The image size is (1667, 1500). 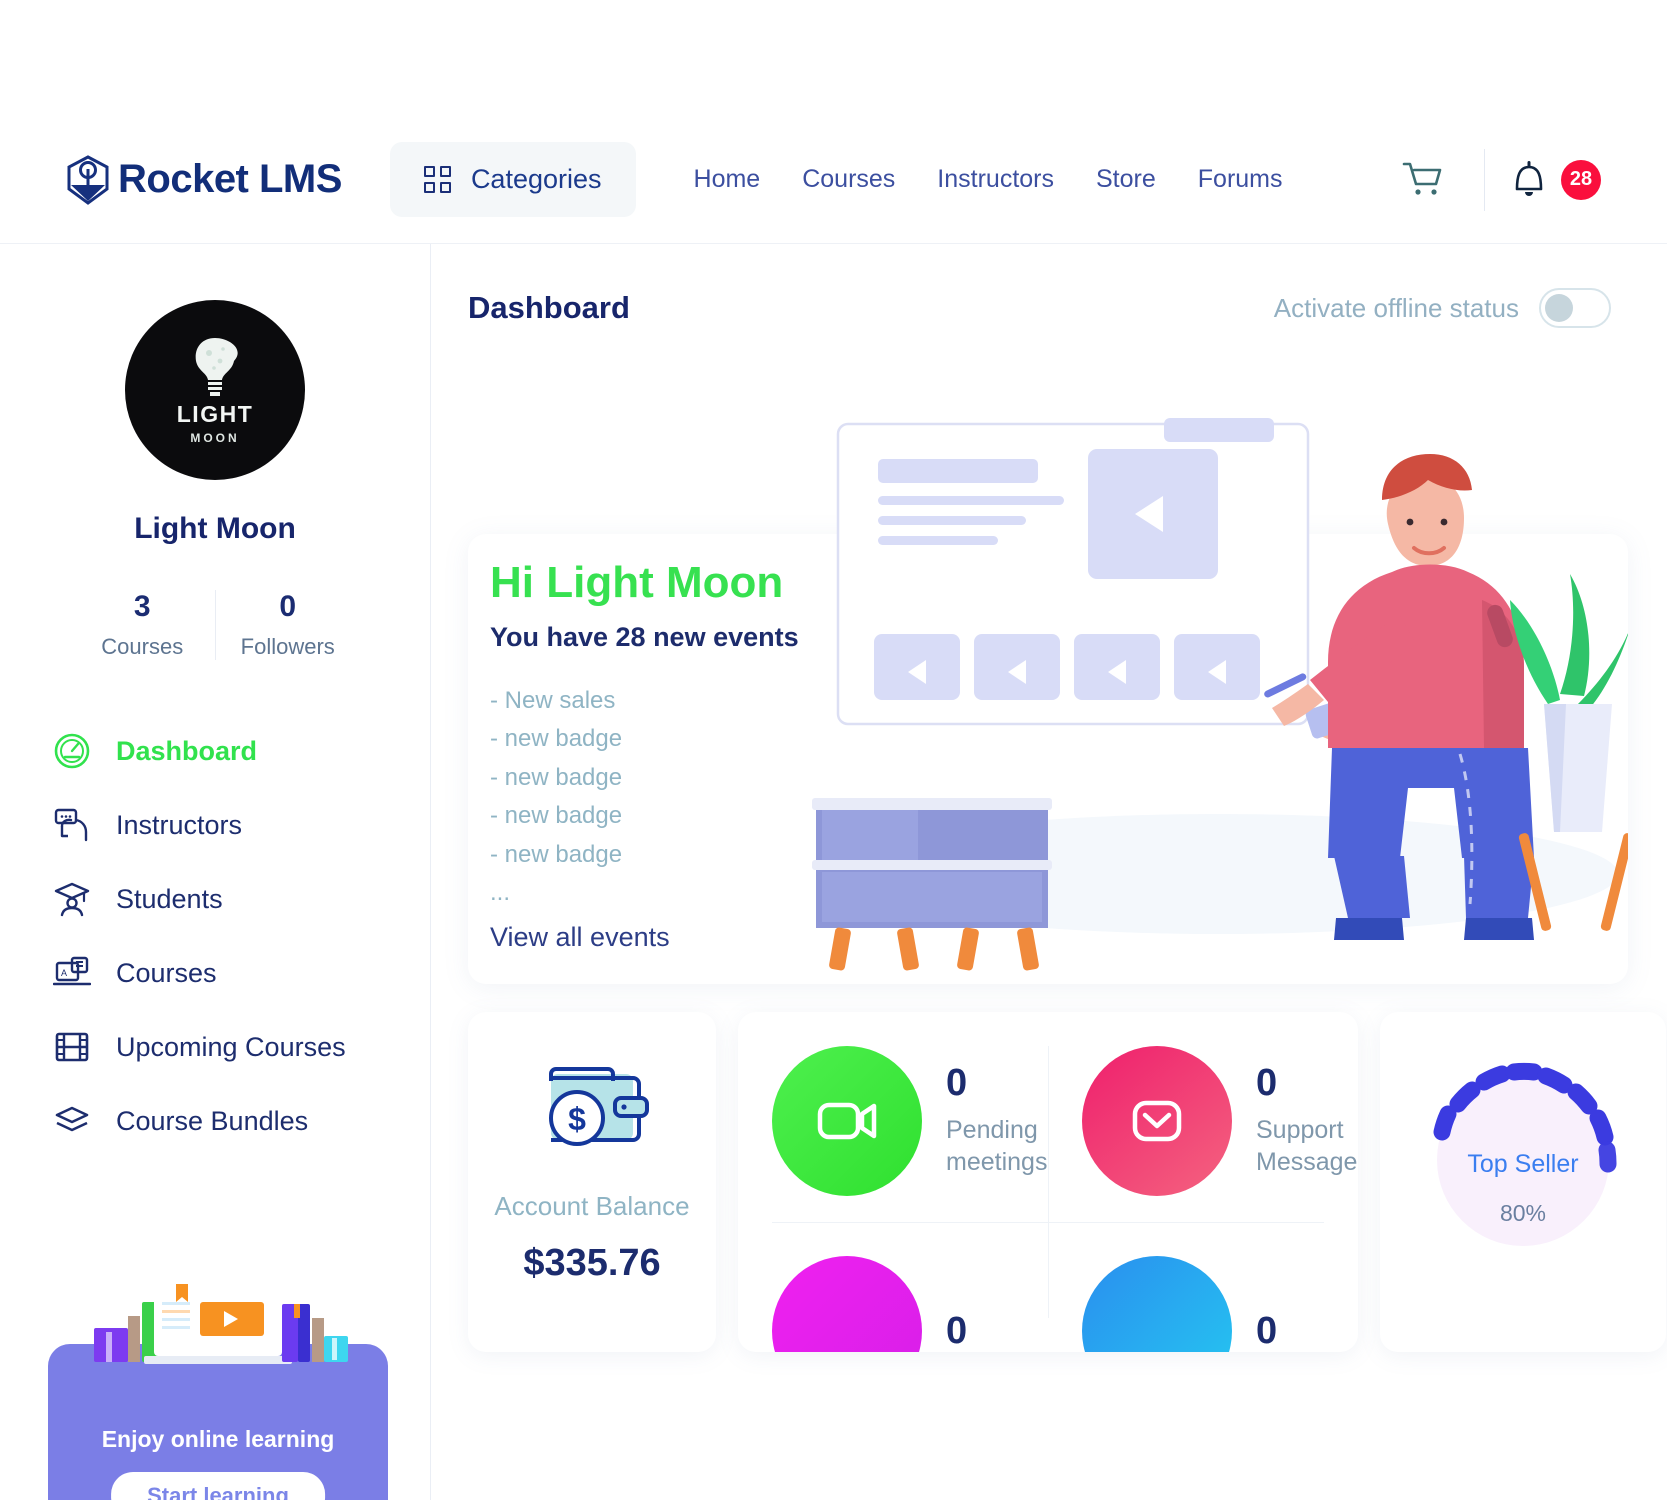 What do you see at coordinates (1523, 1213) in the screenshot?
I see `gauge-percent: 80%` at bounding box center [1523, 1213].